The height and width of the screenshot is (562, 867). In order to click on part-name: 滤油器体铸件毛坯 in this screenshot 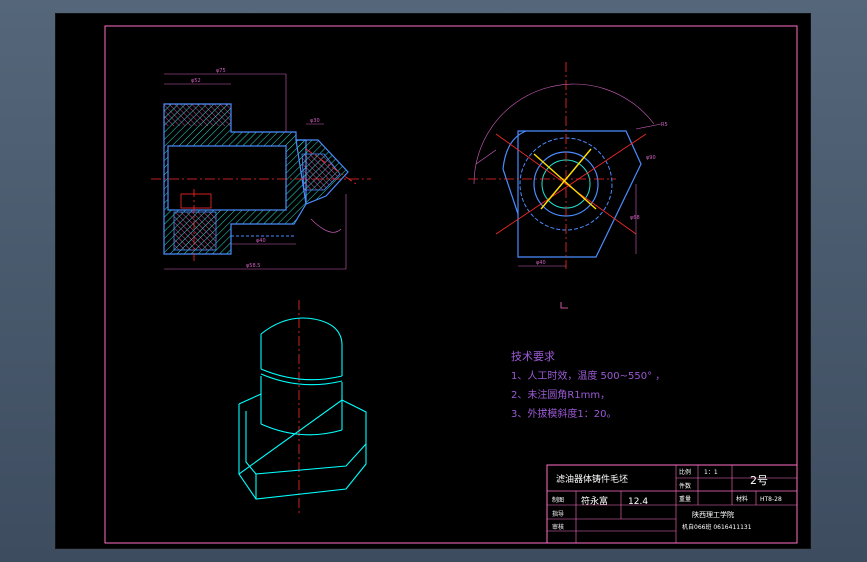, I will do `click(592, 479)`.